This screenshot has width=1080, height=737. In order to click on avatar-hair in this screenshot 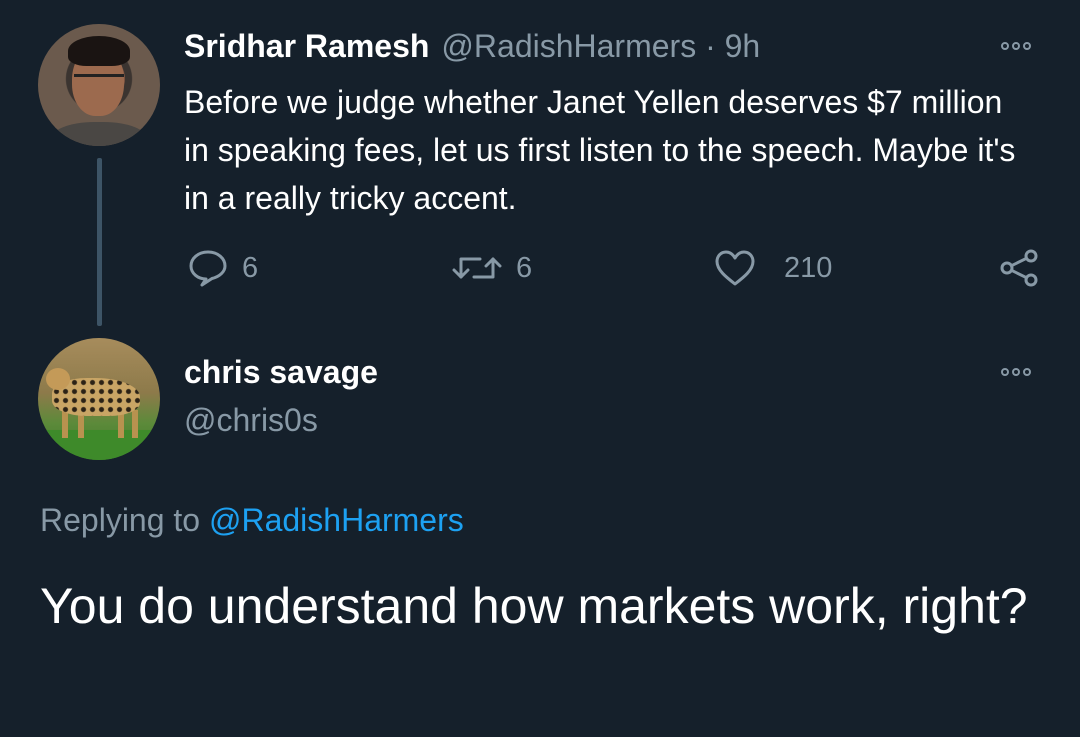, I will do `click(99, 51)`.